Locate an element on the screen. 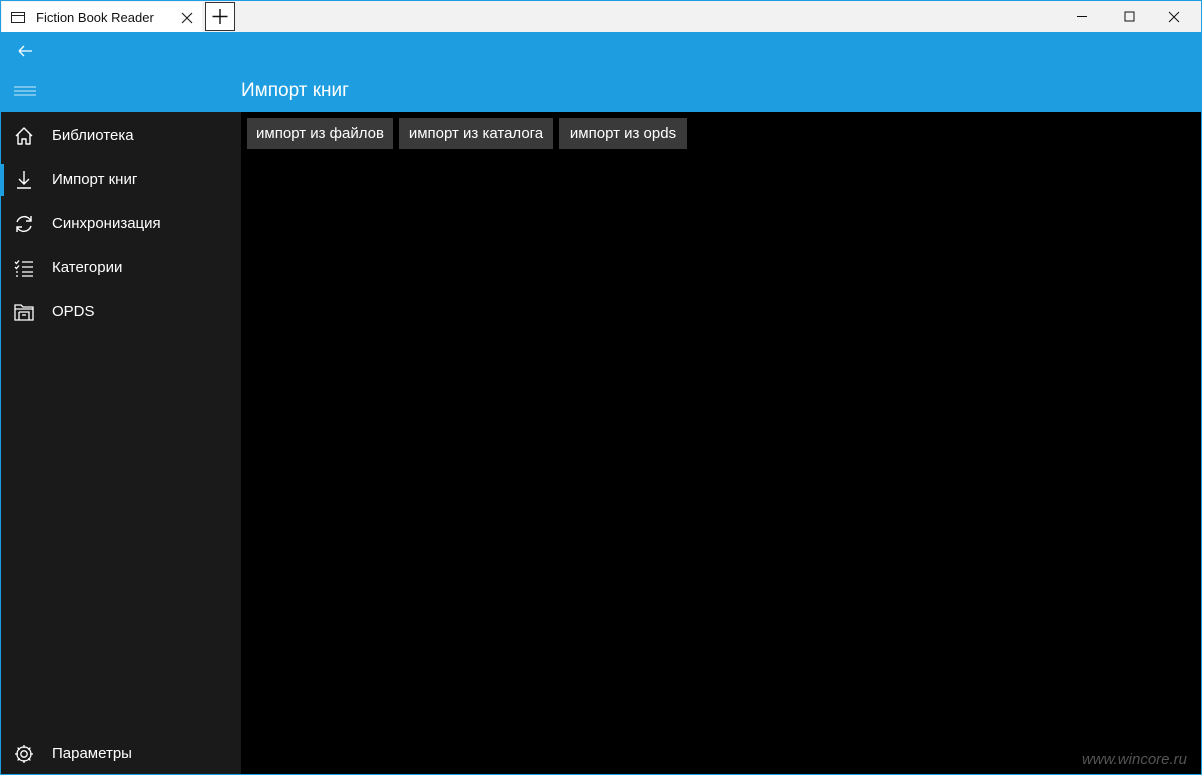 The width and height of the screenshot is (1202, 775). selection-indicator is located at coordinates (2, 180).